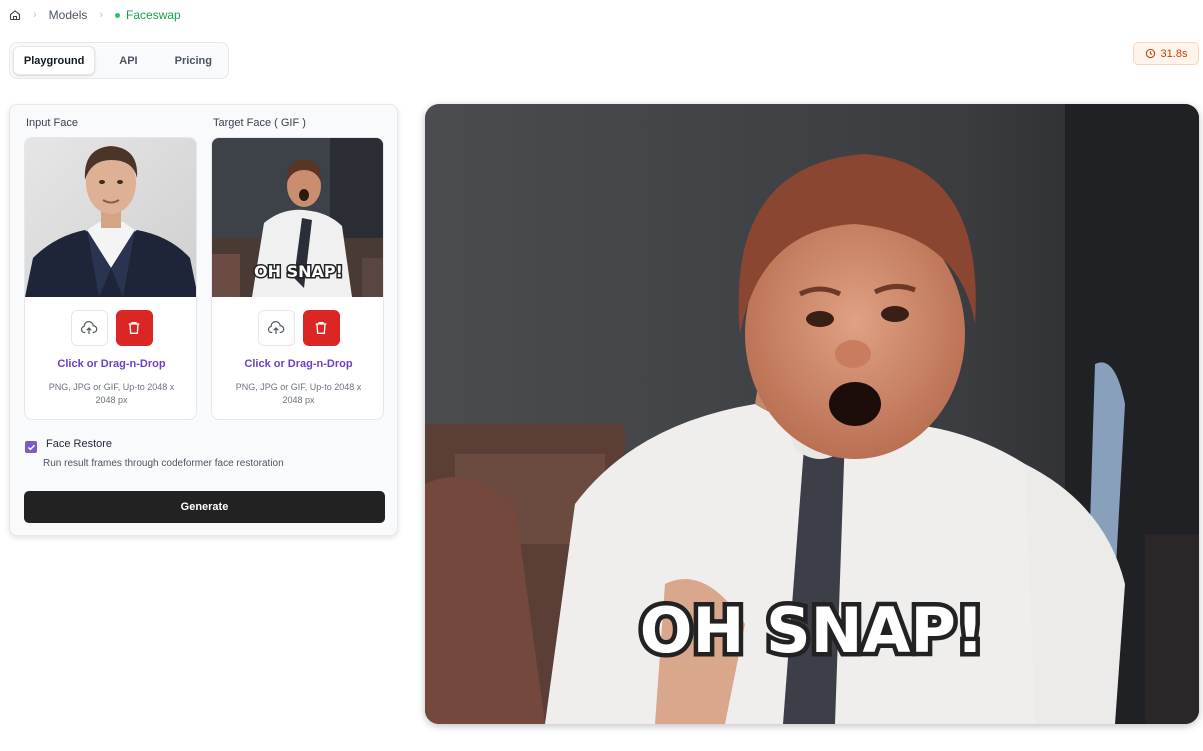 The height and width of the screenshot is (751, 1203). I want to click on face-restore-checkbox, so click(31, 447).